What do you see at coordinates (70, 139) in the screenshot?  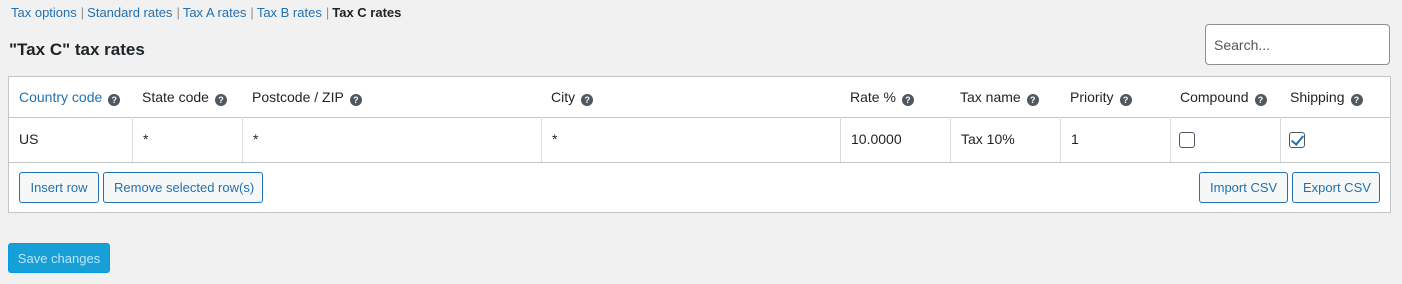 I see `cell-country-code: US` at bounding box center [70, 139].